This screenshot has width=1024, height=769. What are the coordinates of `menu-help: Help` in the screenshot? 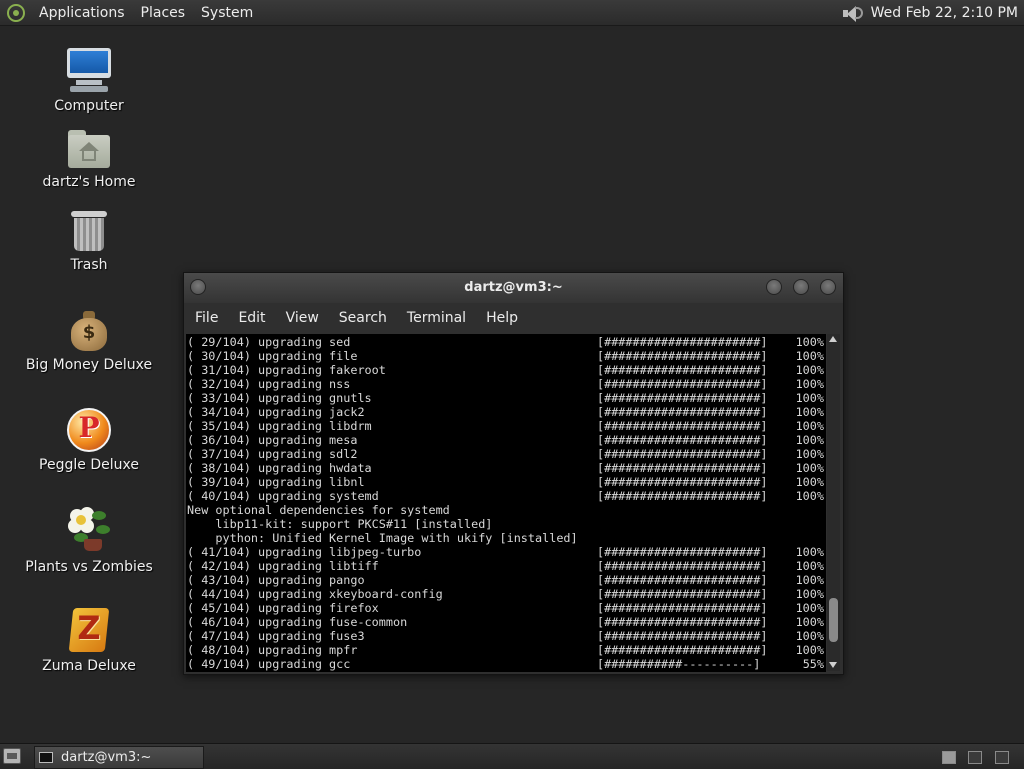 It's located at (502, 318).